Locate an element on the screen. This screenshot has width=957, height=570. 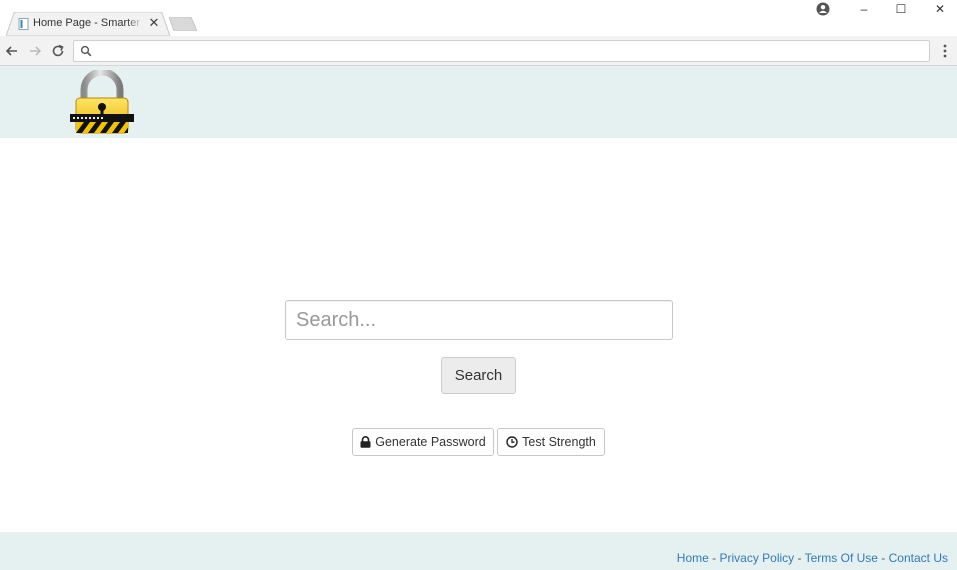
search-button: Search is located at coordinates (478, 375).